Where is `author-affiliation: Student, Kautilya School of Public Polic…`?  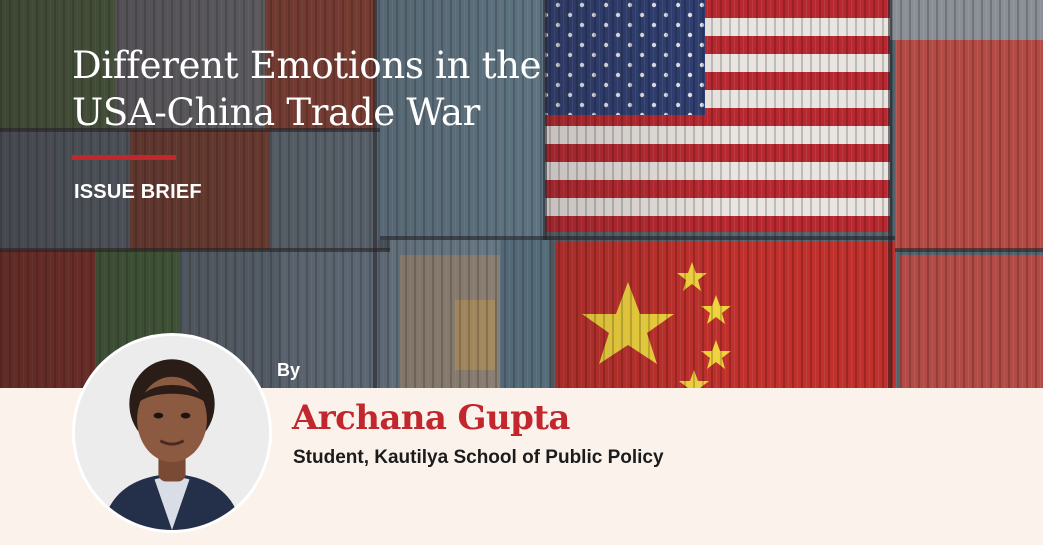 author-affiliation: Student, Kautilya School of Public Polic… is located at coordinates (478, 457).